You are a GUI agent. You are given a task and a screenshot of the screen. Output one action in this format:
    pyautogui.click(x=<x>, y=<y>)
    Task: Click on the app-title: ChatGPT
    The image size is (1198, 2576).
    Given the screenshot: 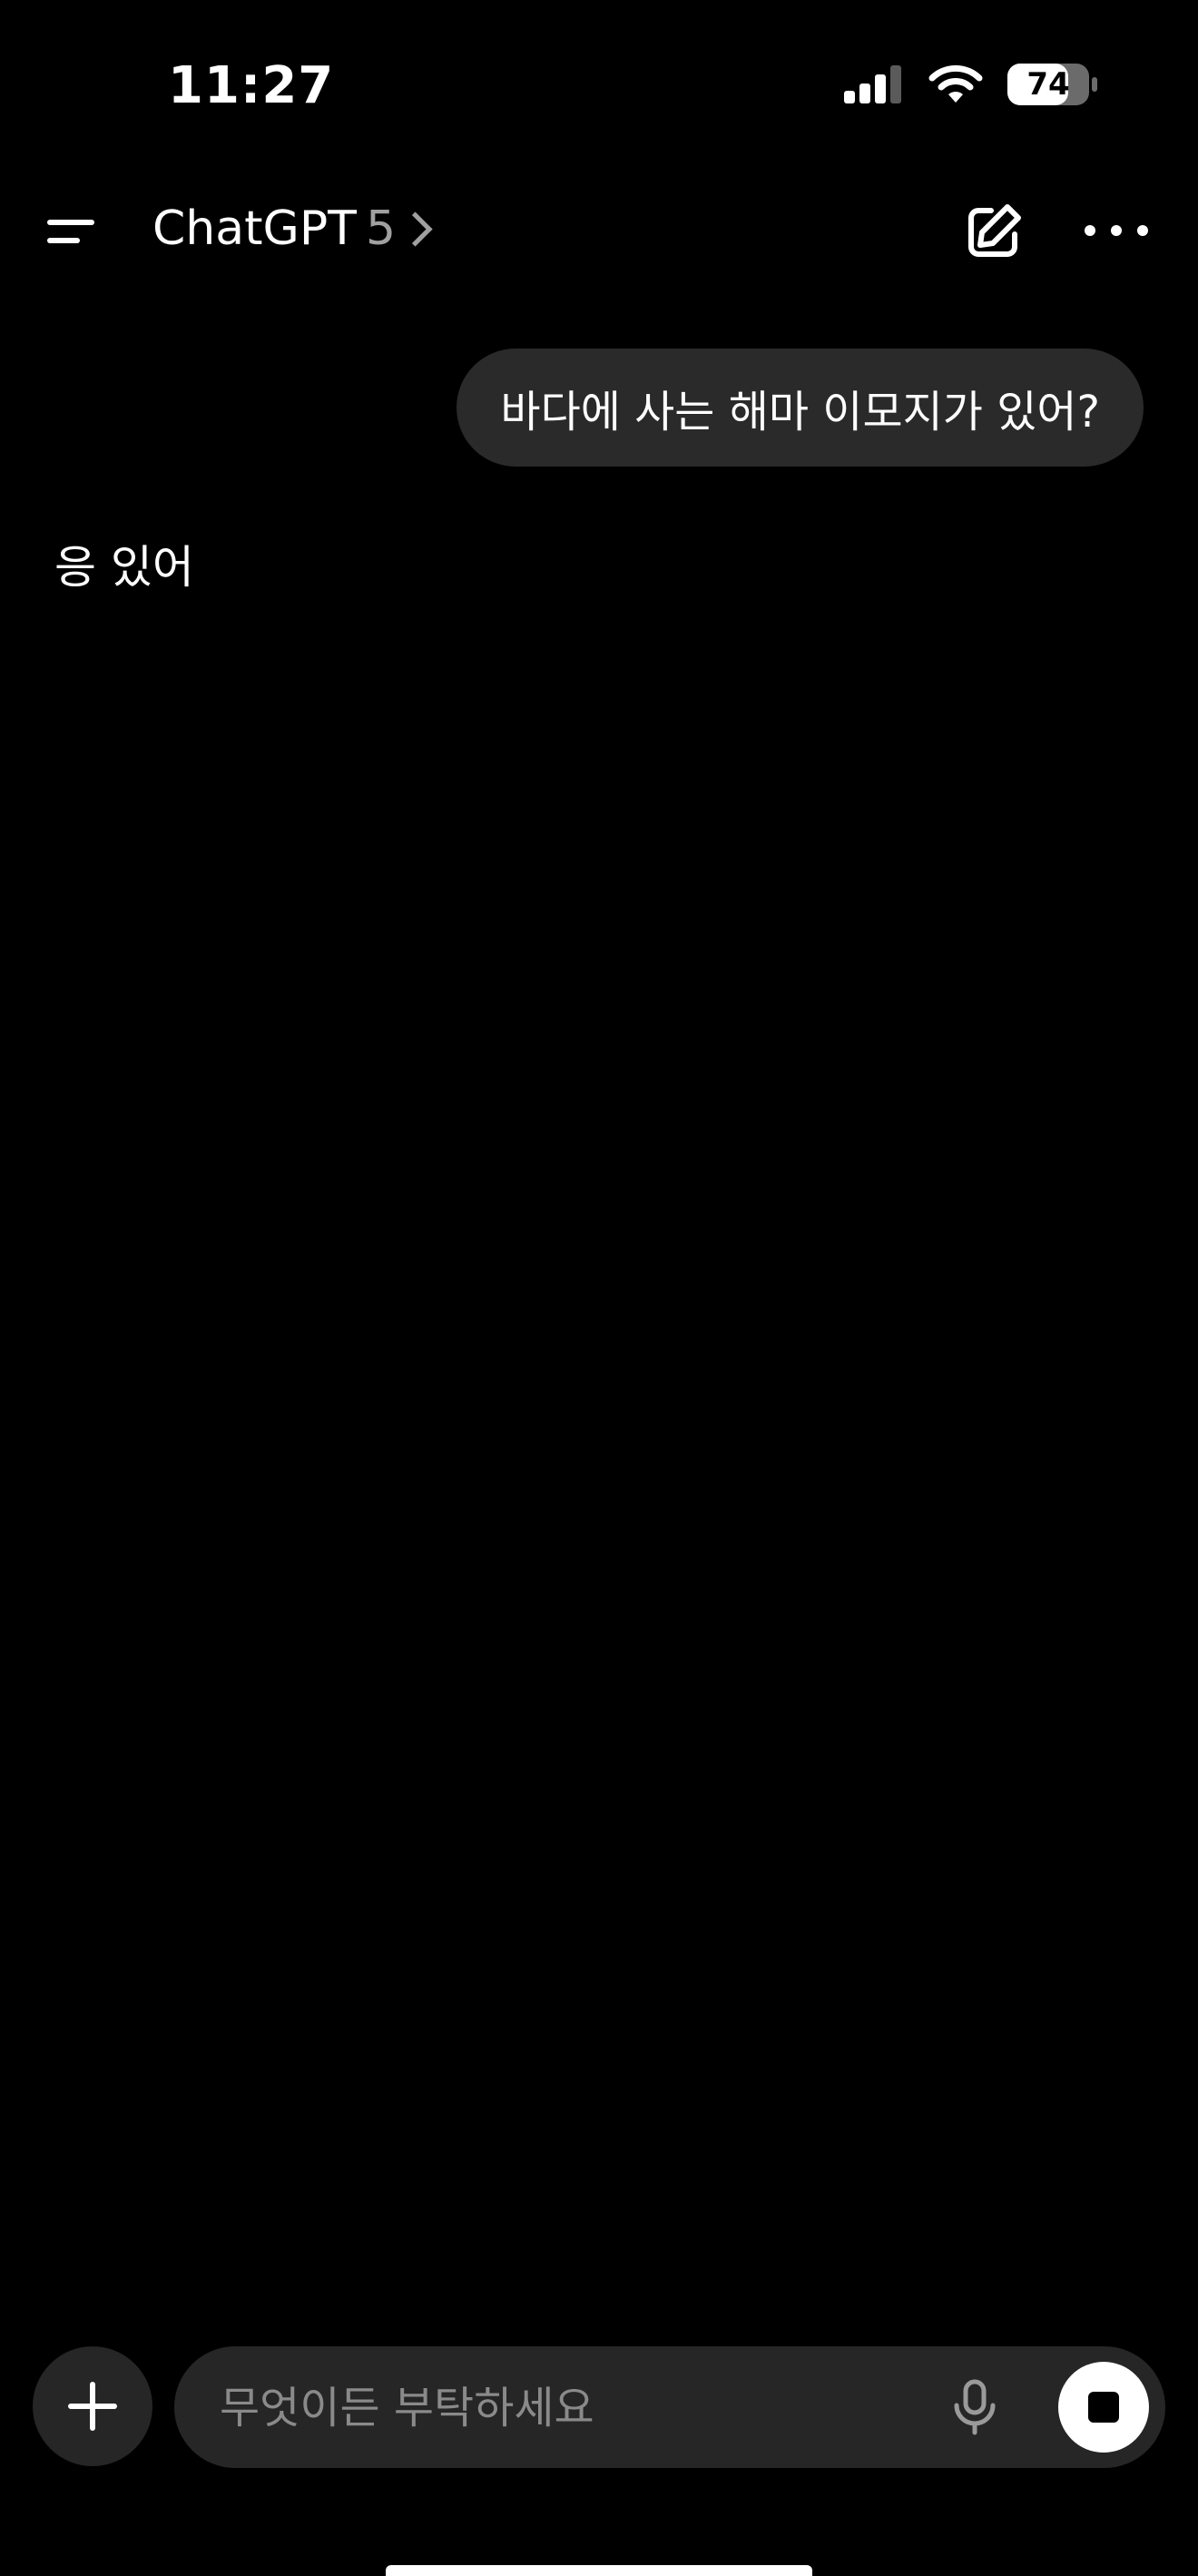 What is the action you would take?
    pyautogui.click(x=255, y=229)
    